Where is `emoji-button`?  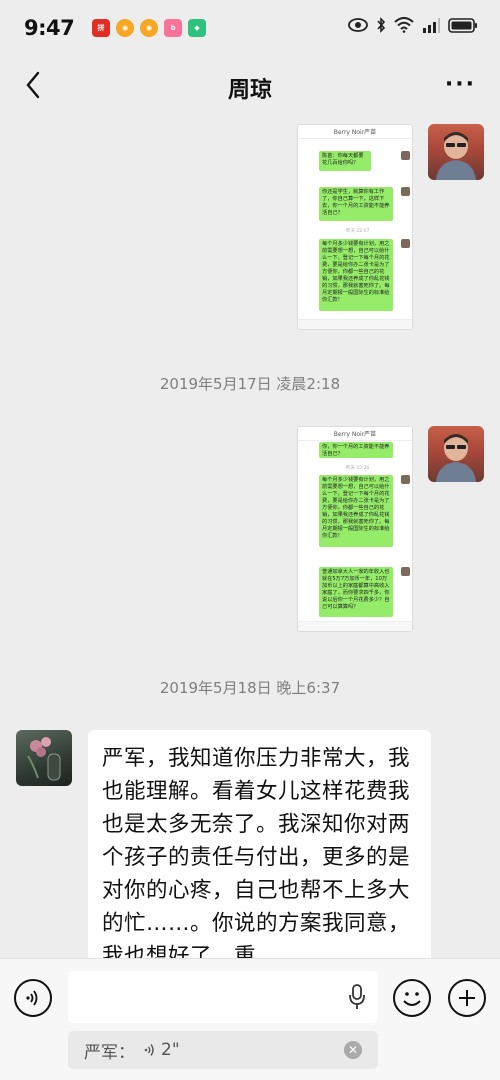
emoji-button is located at coordinates (412, 998).